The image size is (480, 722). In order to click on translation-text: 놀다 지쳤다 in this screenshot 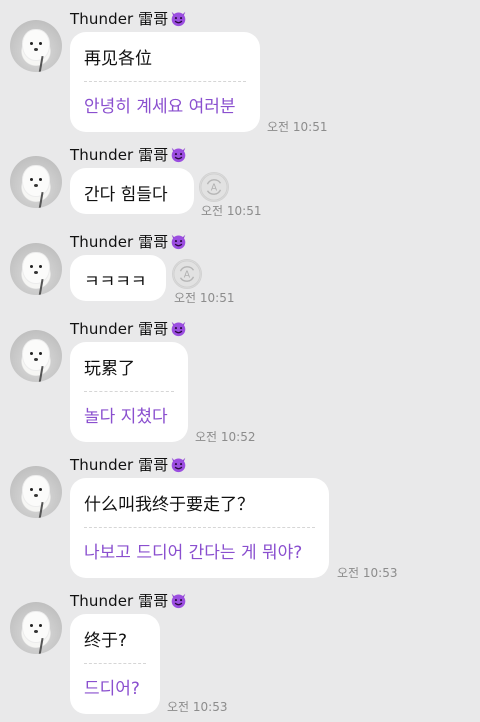, I will do `click(126, 417)`.